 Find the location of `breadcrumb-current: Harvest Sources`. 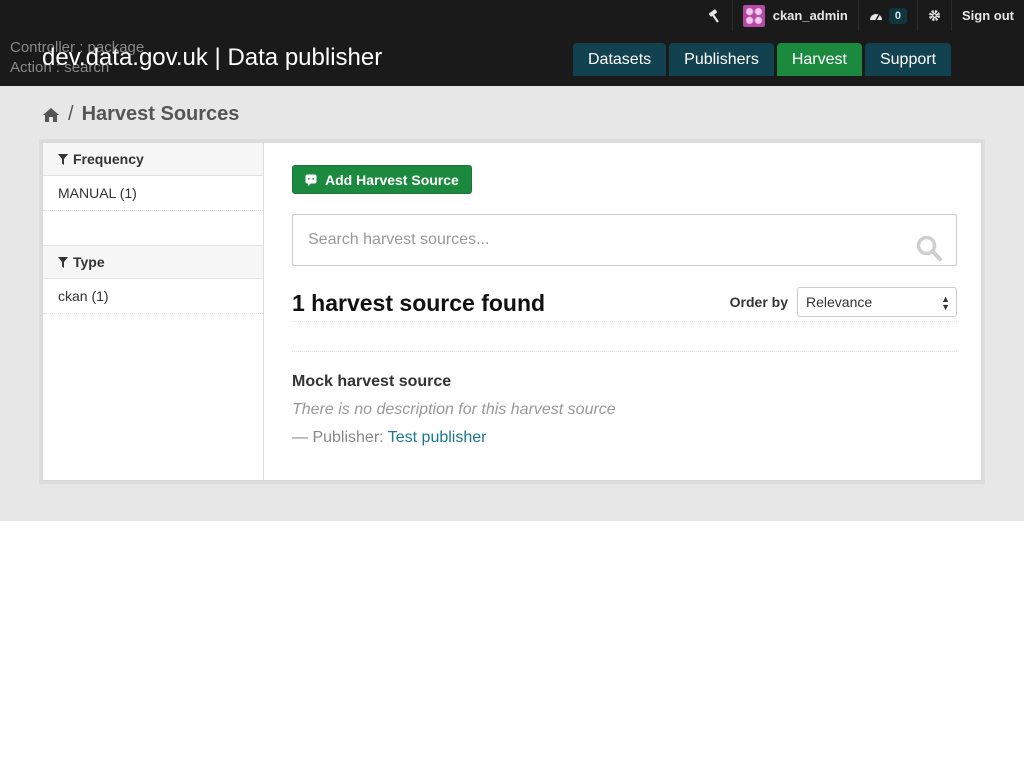

breadcrumb-current: Harvest Sources is located at coordinates (161, 114).